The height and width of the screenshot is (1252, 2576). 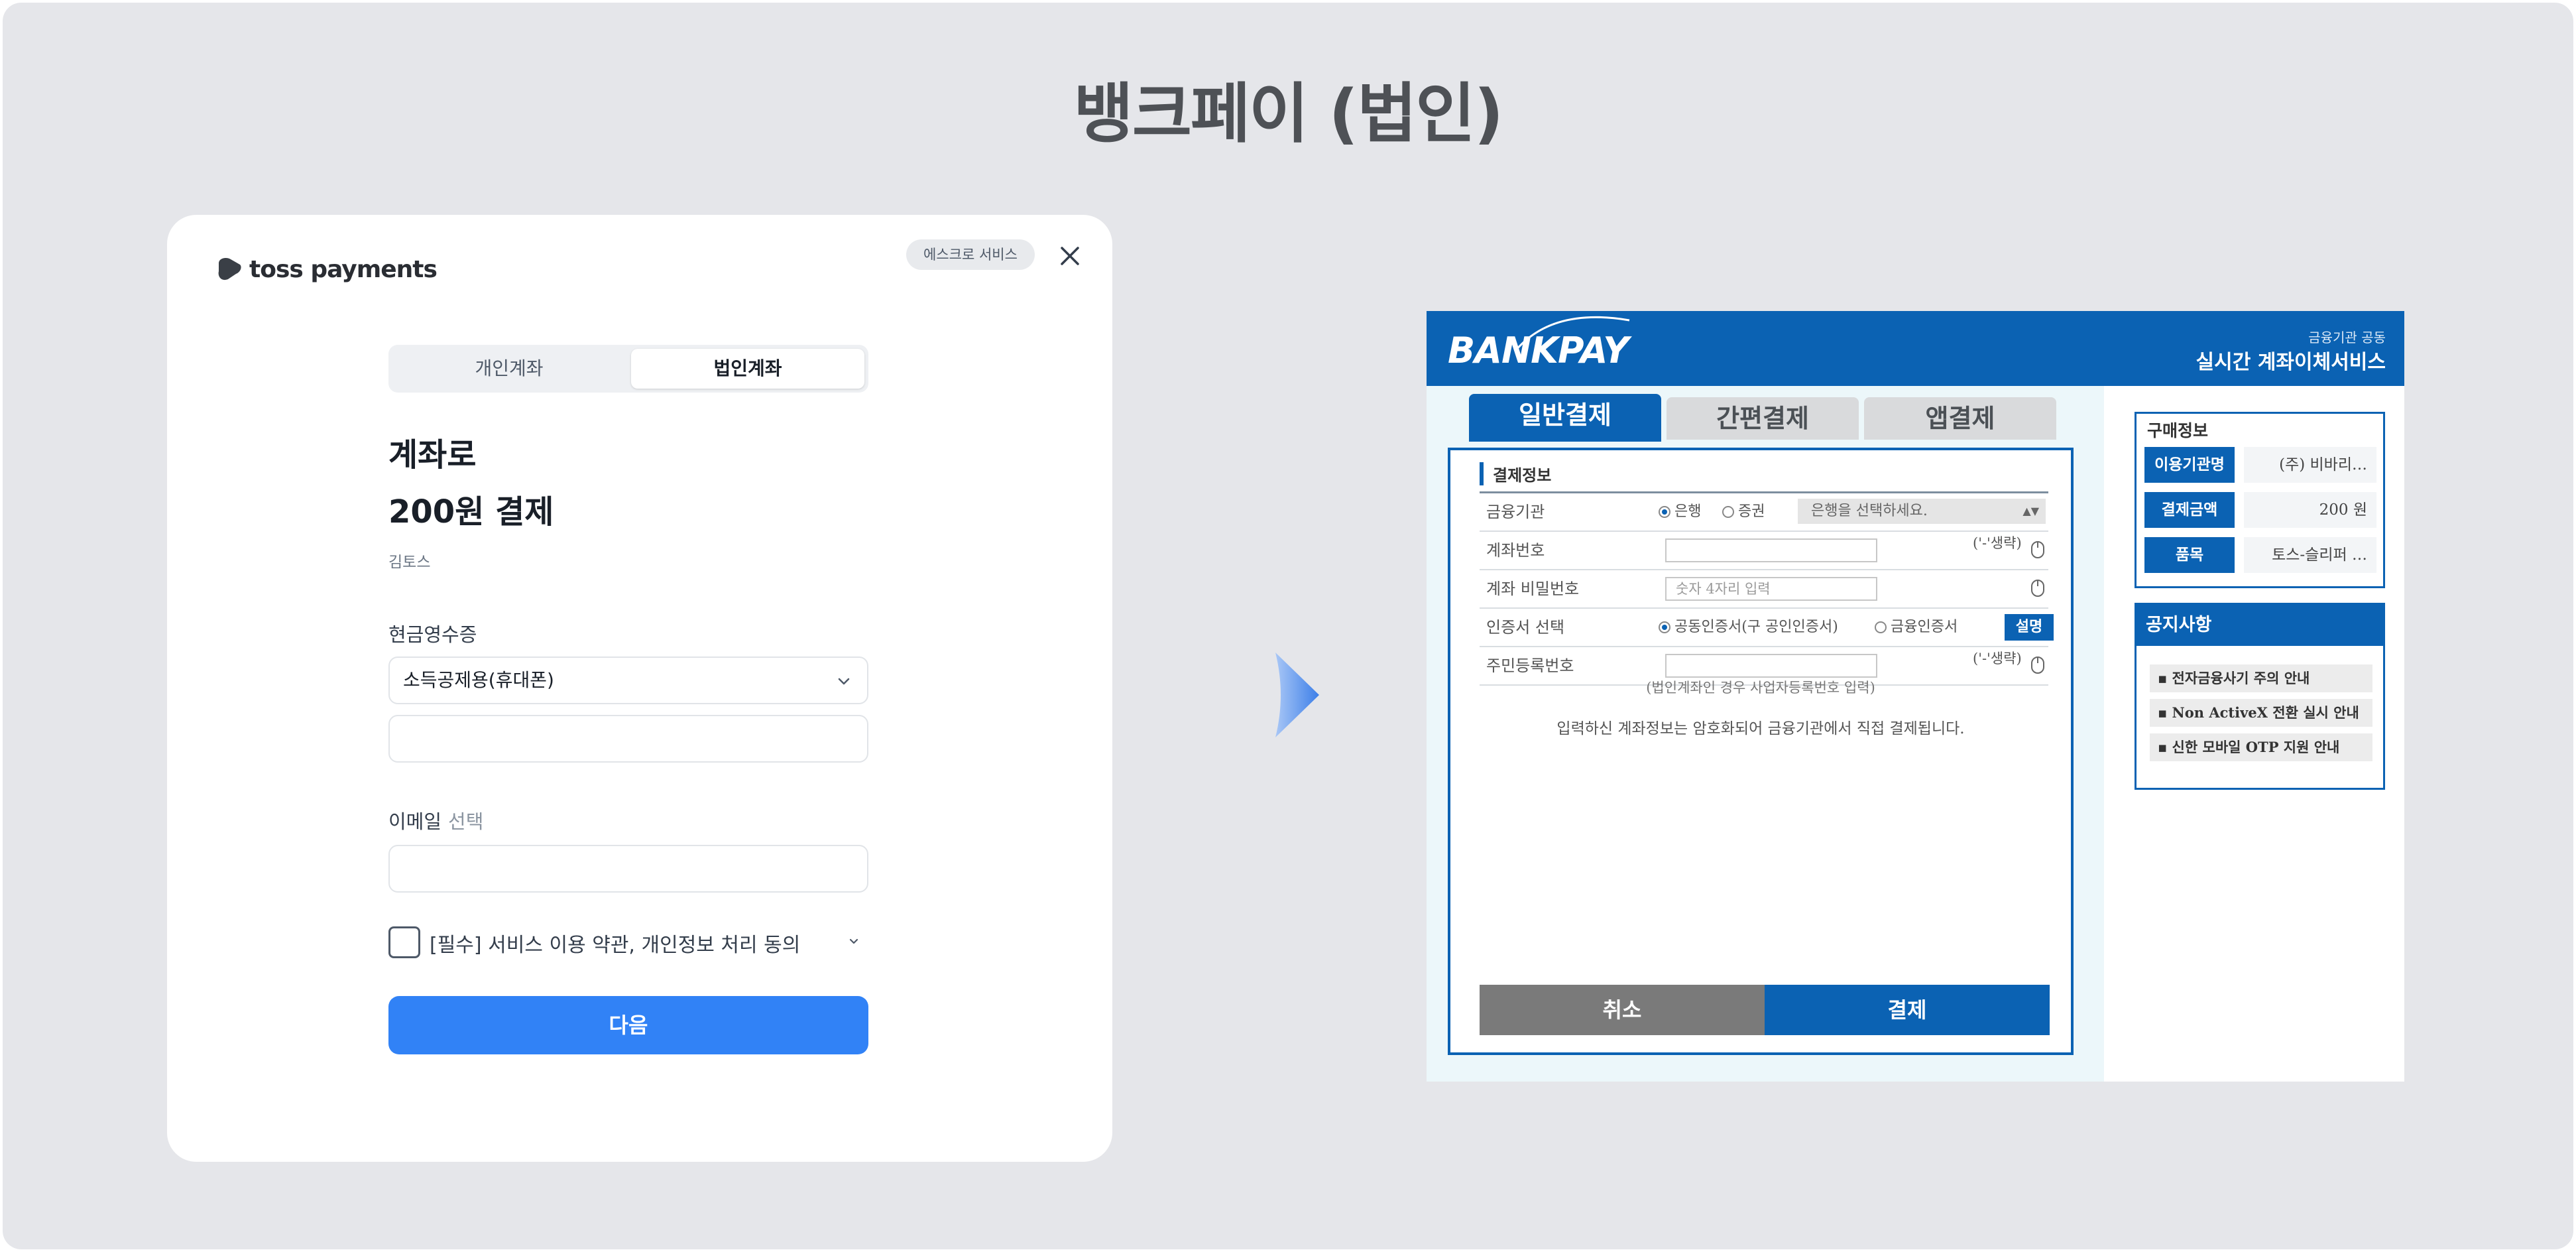 What do you see at coordinates (2178, 431) in the screenshot?
I see `purchase-info-title: 구매정보` at bounding box center [2178, 431].